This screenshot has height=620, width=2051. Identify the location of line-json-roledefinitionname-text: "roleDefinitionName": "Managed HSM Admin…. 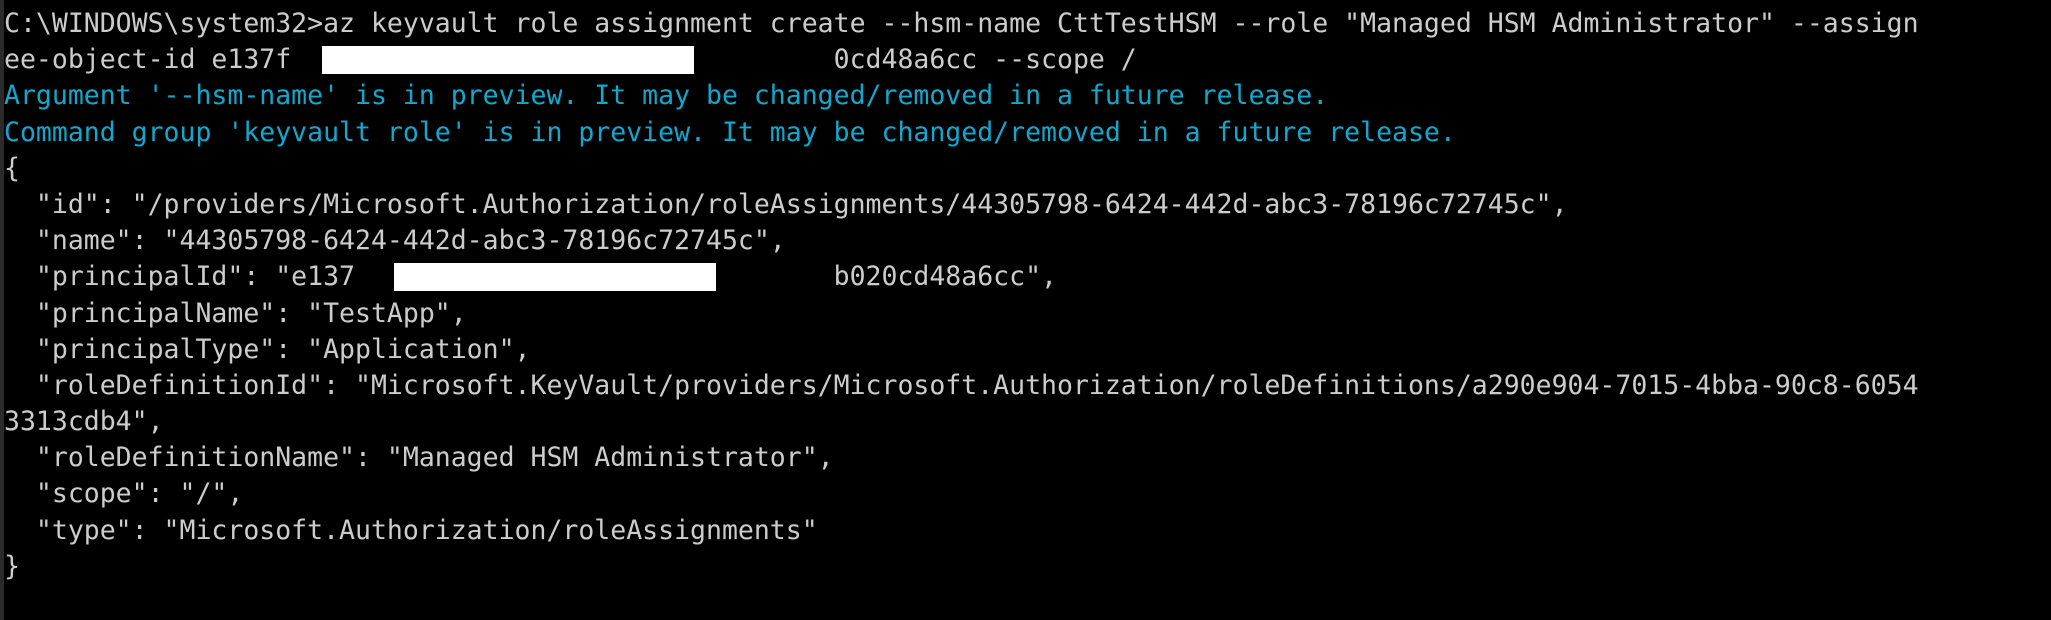
(419, 458).